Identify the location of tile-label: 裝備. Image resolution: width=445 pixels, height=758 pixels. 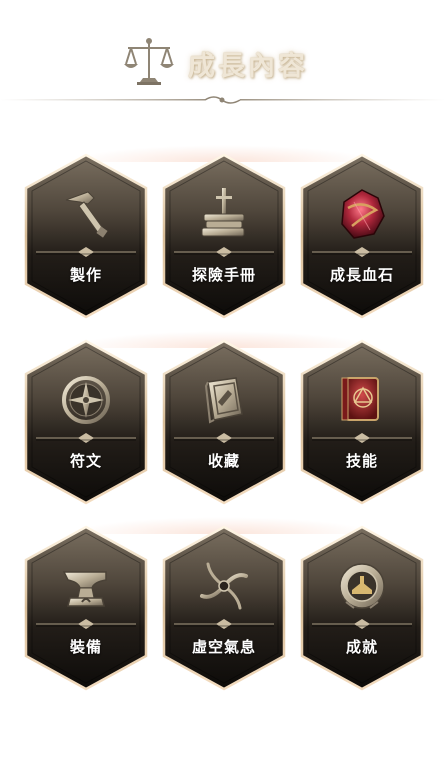
(85, 647).